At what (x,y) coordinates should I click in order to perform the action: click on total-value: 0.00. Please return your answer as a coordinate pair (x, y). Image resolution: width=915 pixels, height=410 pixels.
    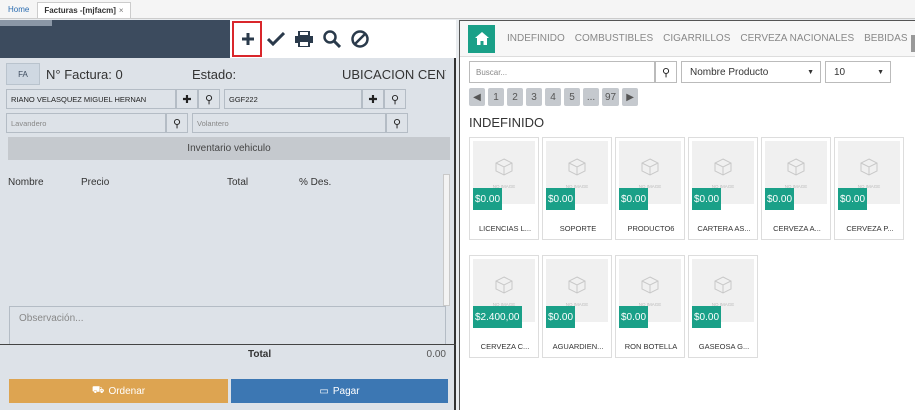
    Looking at the image, I should click on (436, 354).